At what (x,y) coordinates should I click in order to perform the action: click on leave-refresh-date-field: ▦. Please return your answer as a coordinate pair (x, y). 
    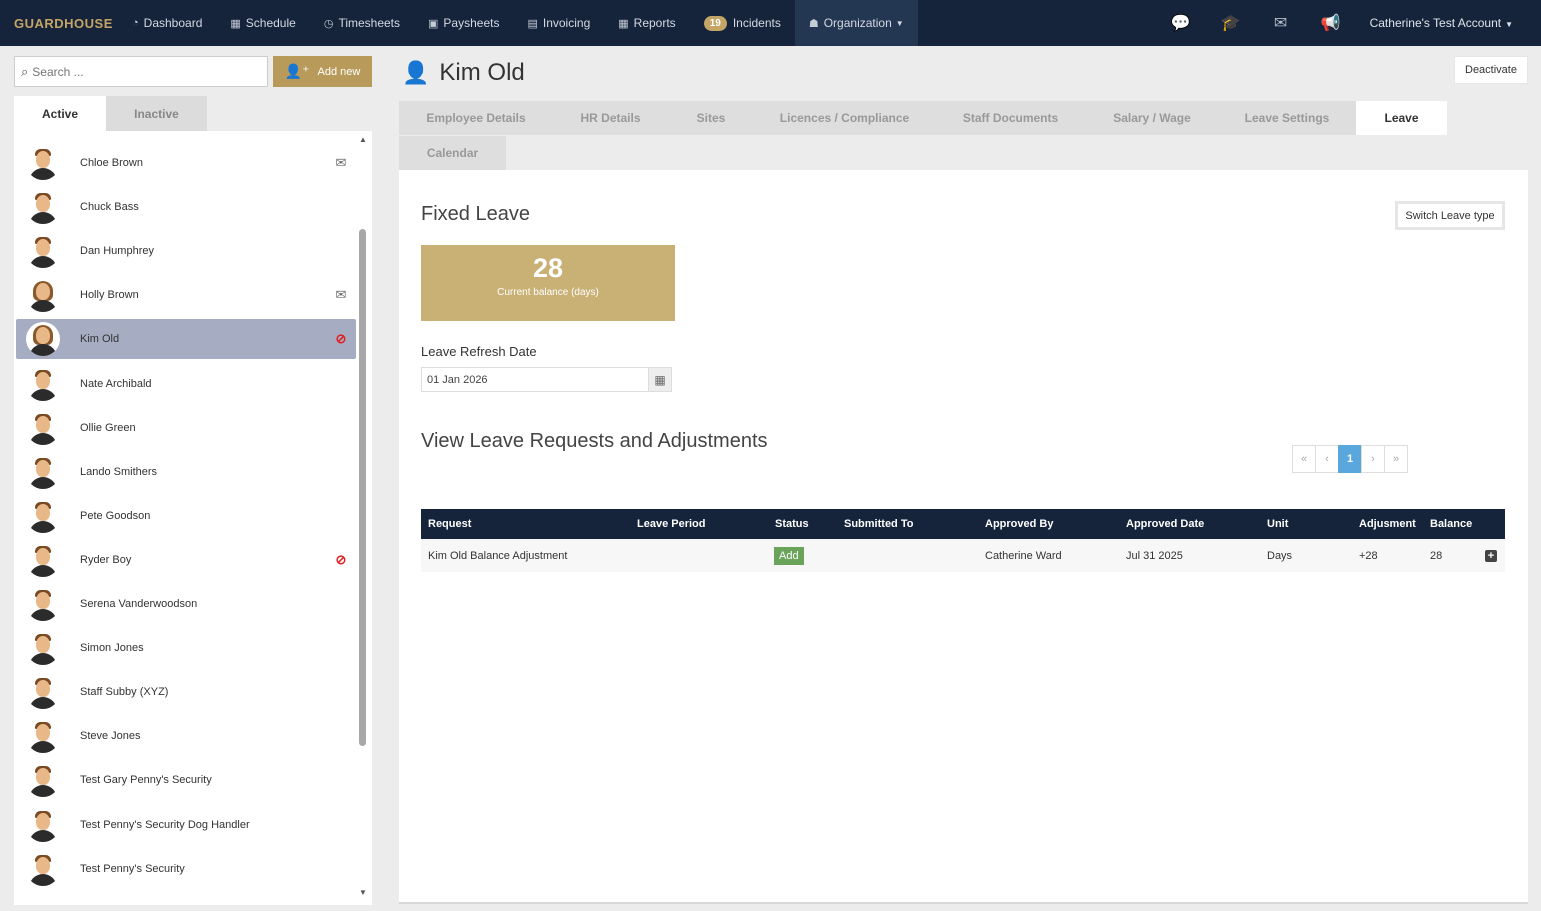
    Looking at the image, I should click on (546, 379).